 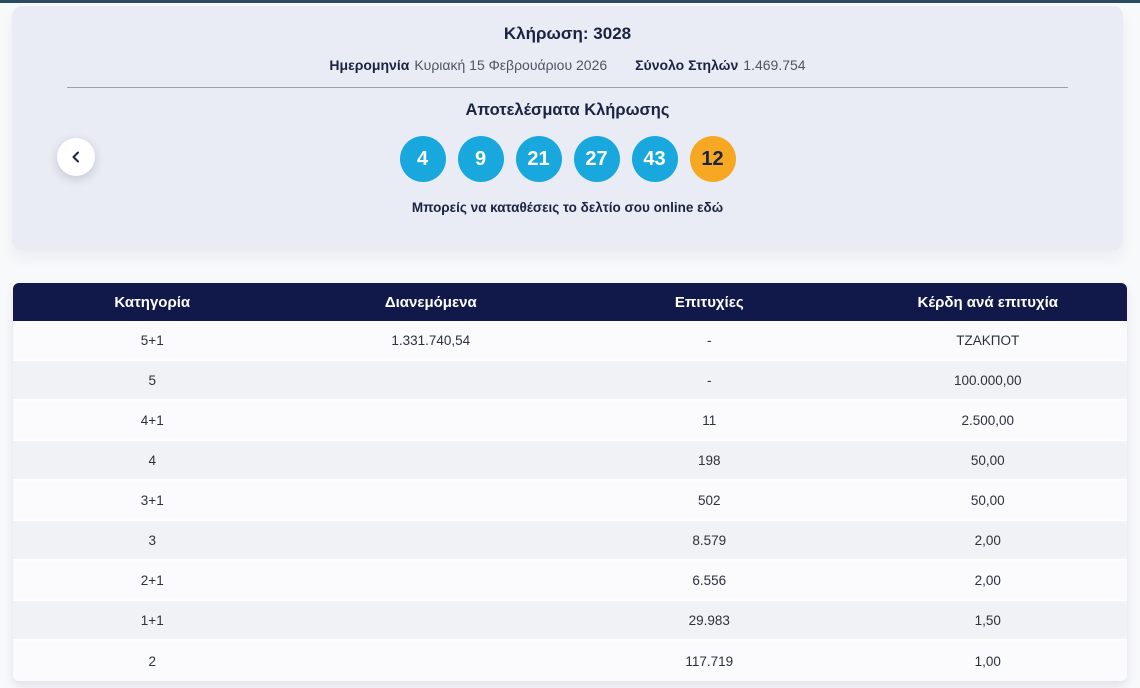 What do you see at coordinates (152, 540) in the screenshot?
I see `cell-category: 3` at bounding box center [152, 540].